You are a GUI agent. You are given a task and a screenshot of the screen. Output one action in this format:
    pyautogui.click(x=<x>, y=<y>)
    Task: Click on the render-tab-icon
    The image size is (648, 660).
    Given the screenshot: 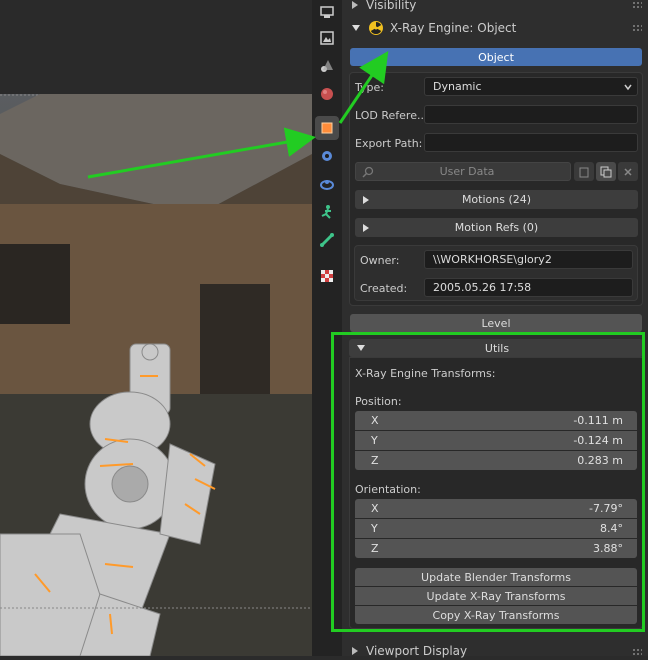 What is the action you would take?
    pyautogui.click(x=327, y=12)
    